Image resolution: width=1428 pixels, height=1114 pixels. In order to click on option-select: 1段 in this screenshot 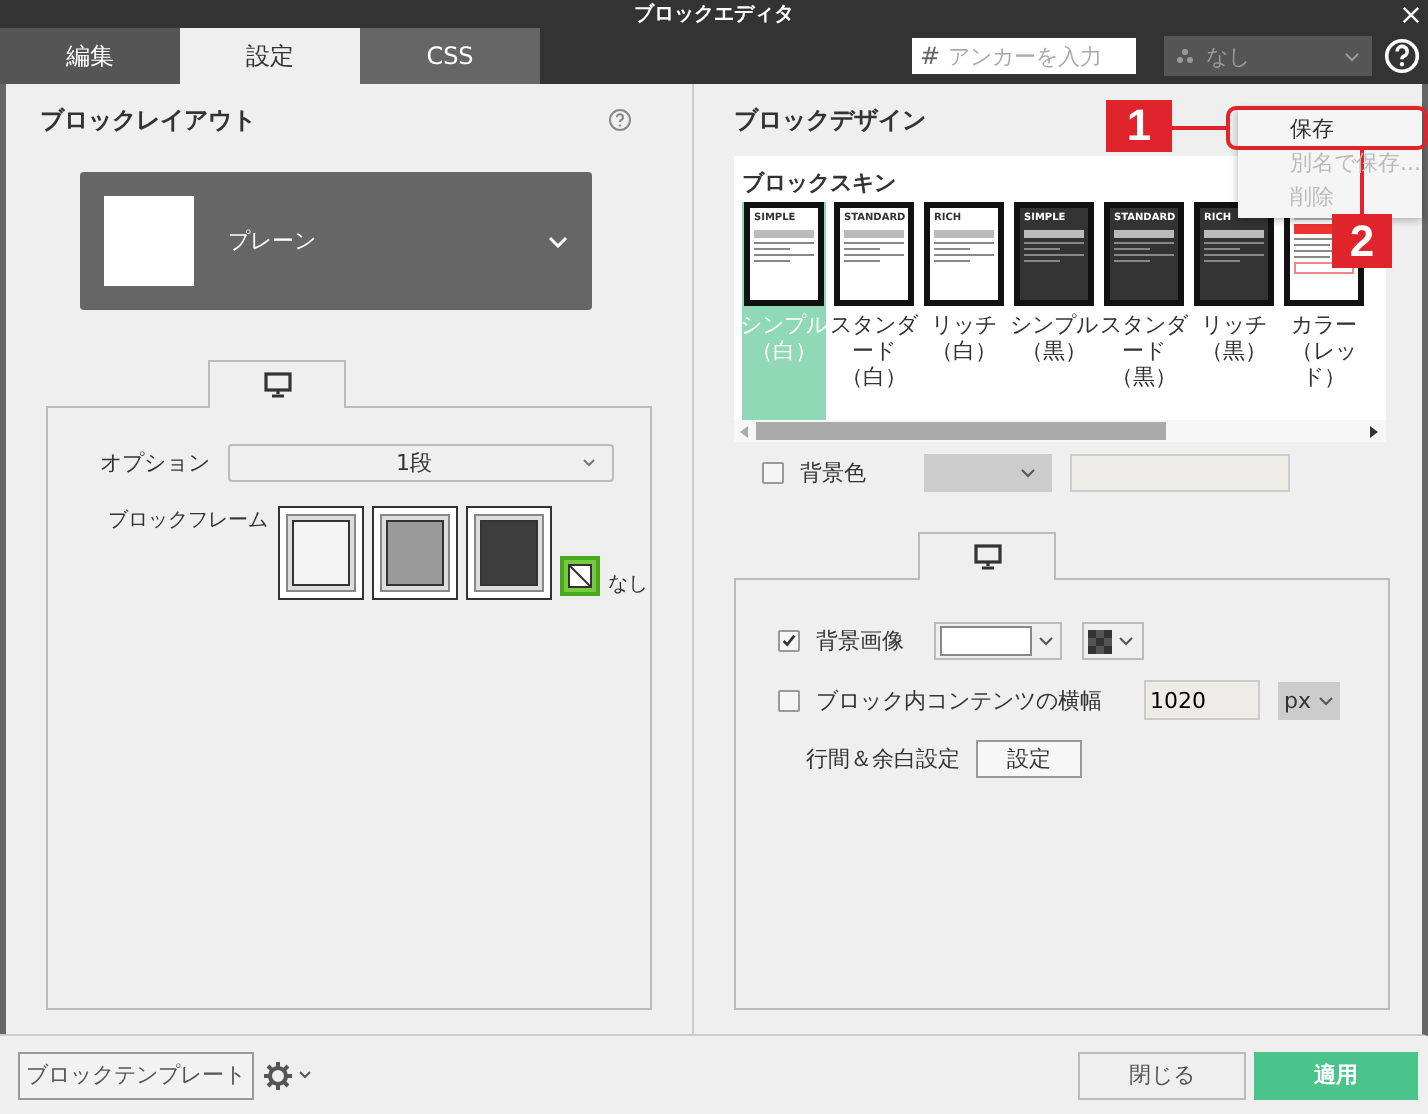, I will do `click(421, 463)`.